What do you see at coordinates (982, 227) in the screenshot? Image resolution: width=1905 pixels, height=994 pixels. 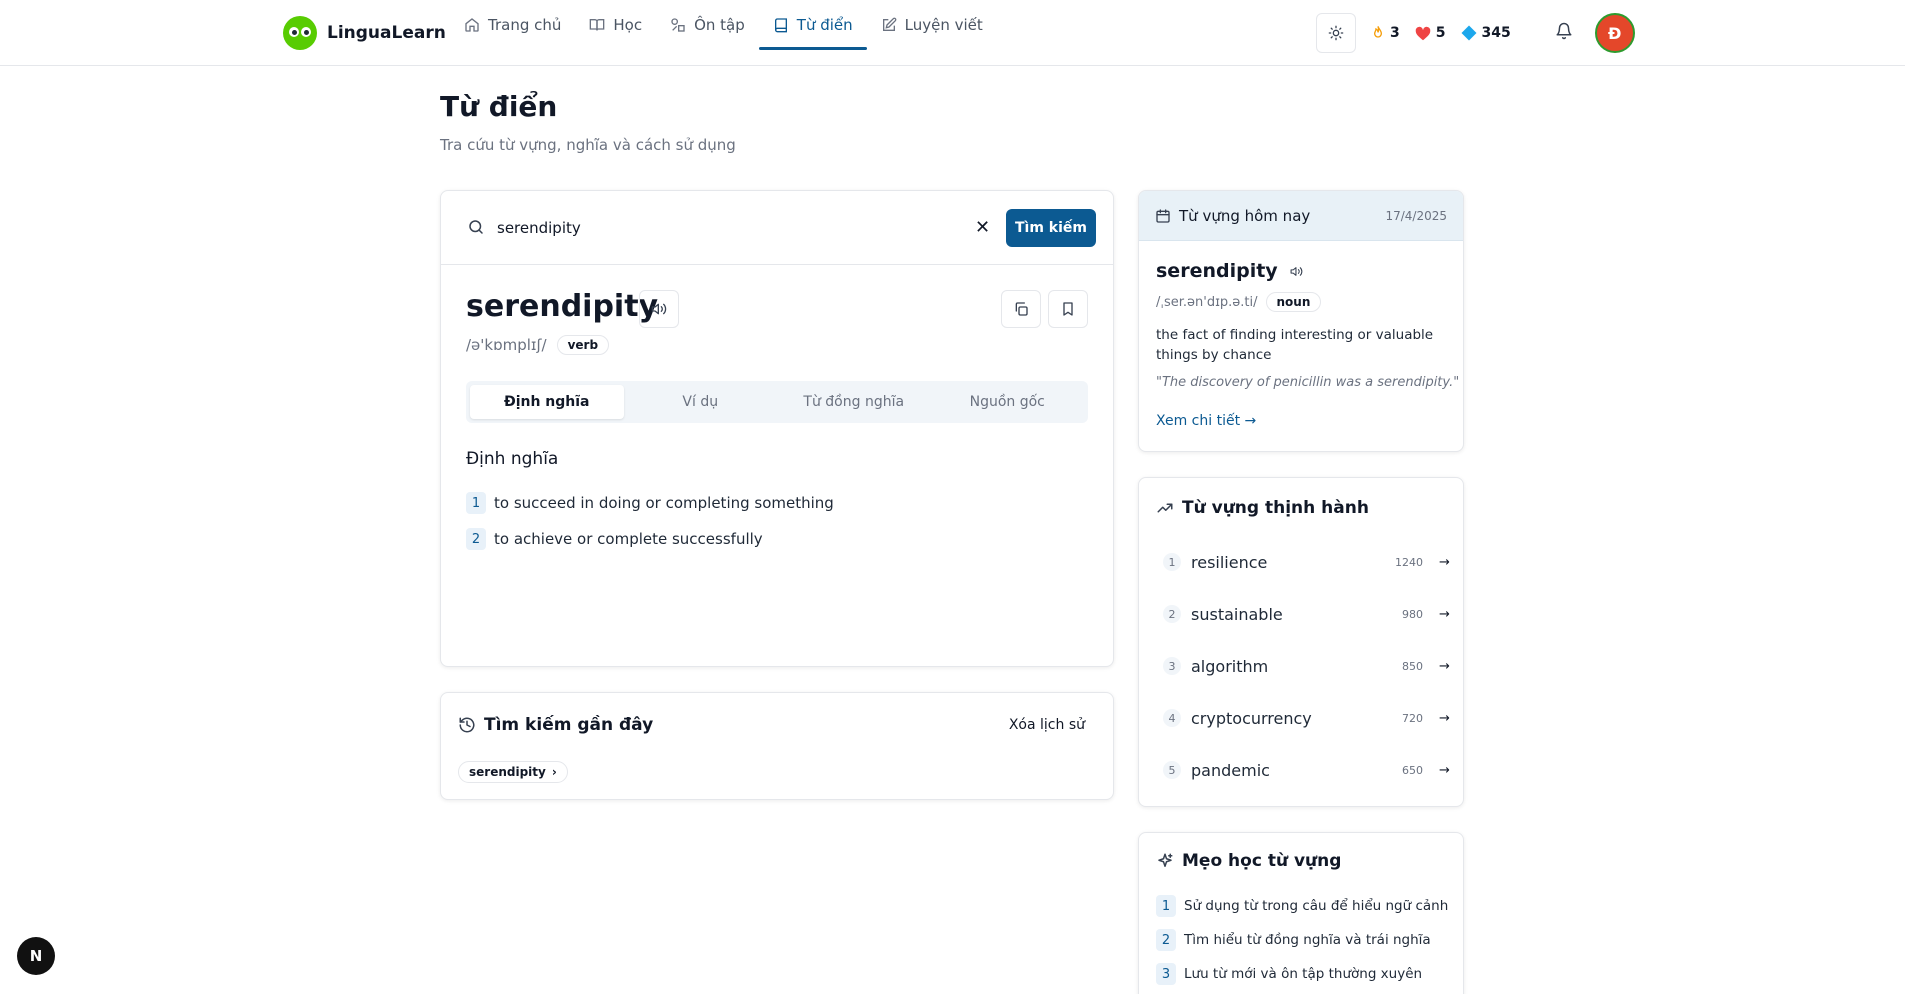 I see `clear-search-button: ✕` at bounding box center [982, 227].